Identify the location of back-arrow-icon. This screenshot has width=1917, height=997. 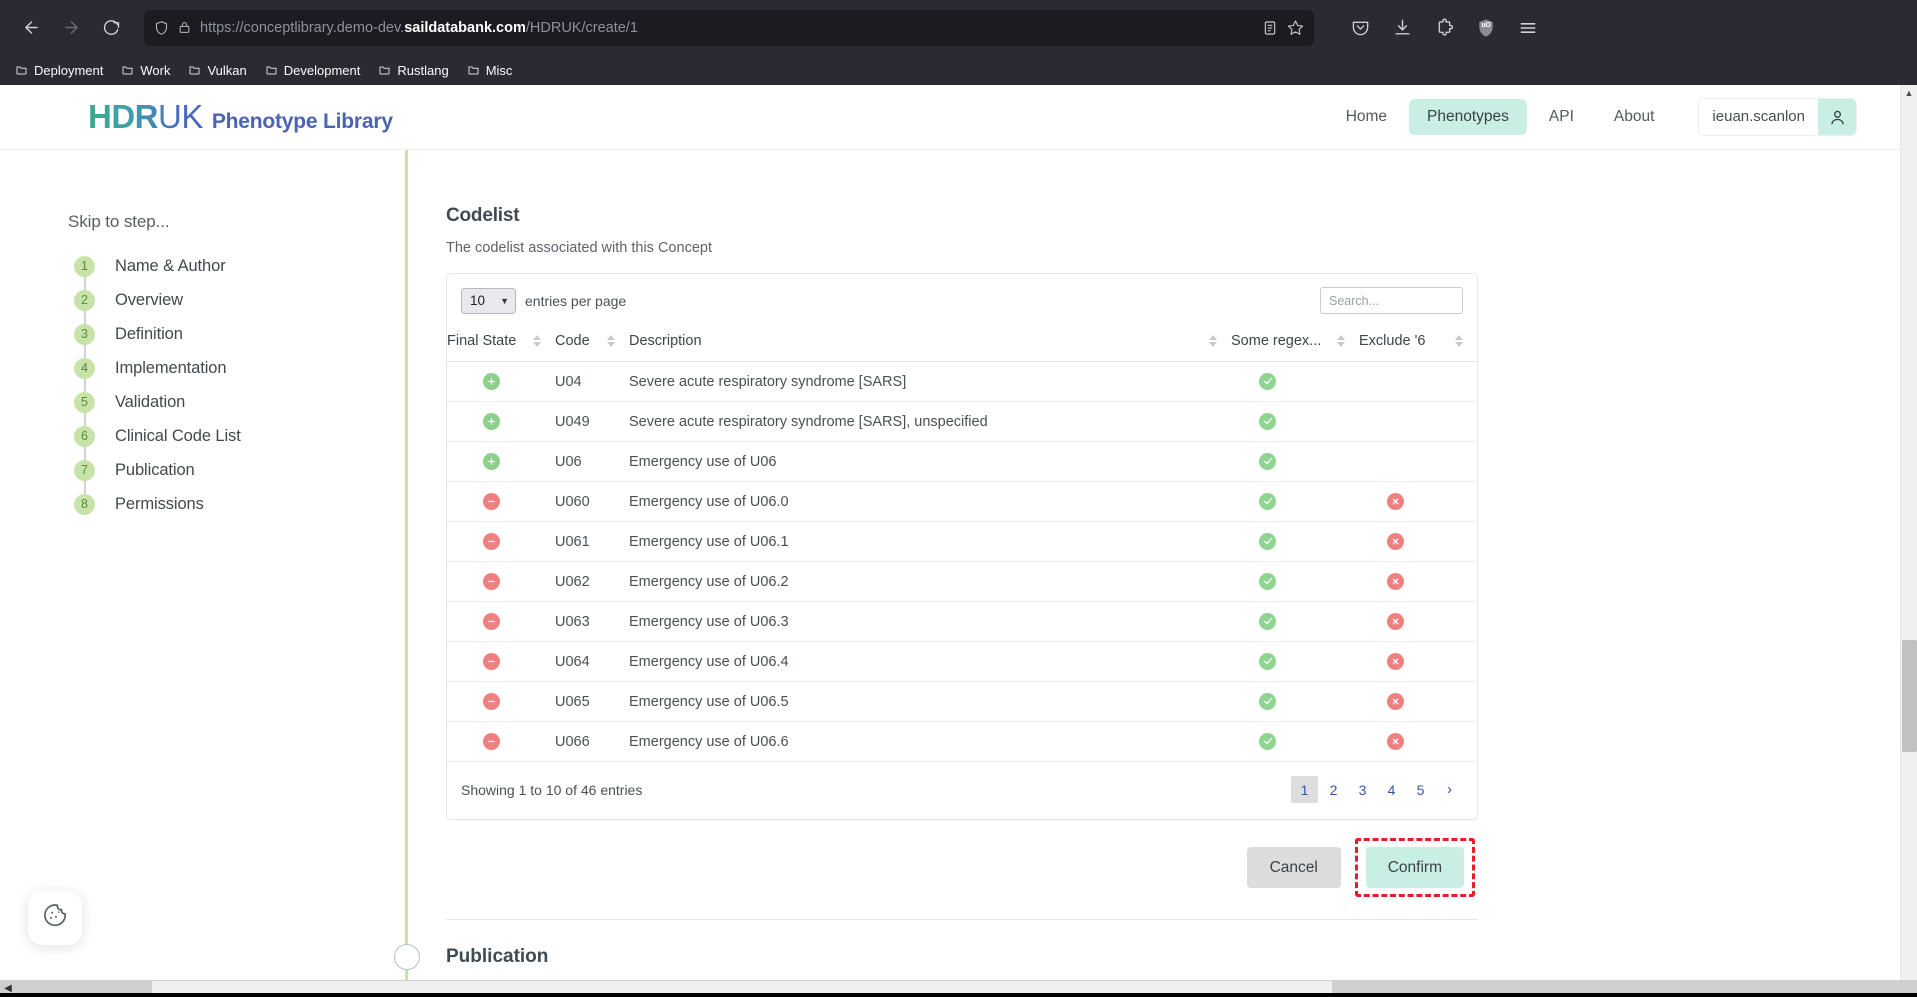
(31, 28).